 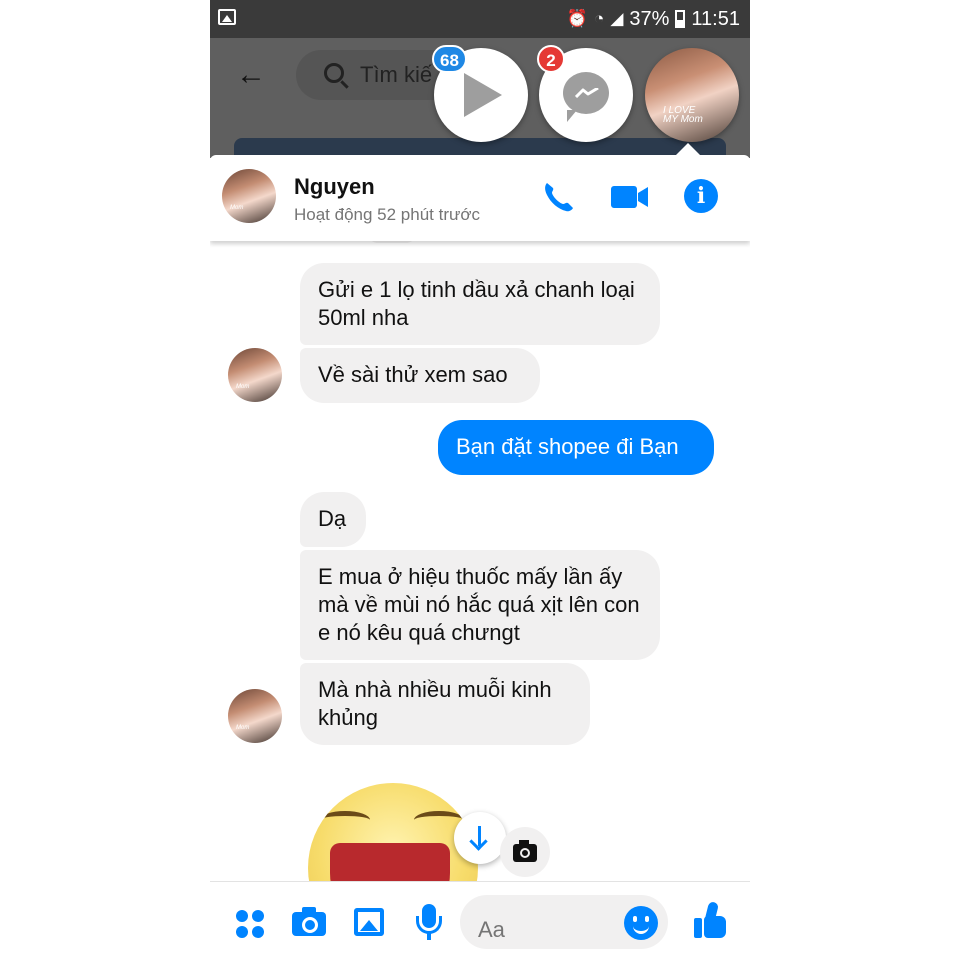 I want to click on thumbs-up-icon, so click(x=698, y=928).